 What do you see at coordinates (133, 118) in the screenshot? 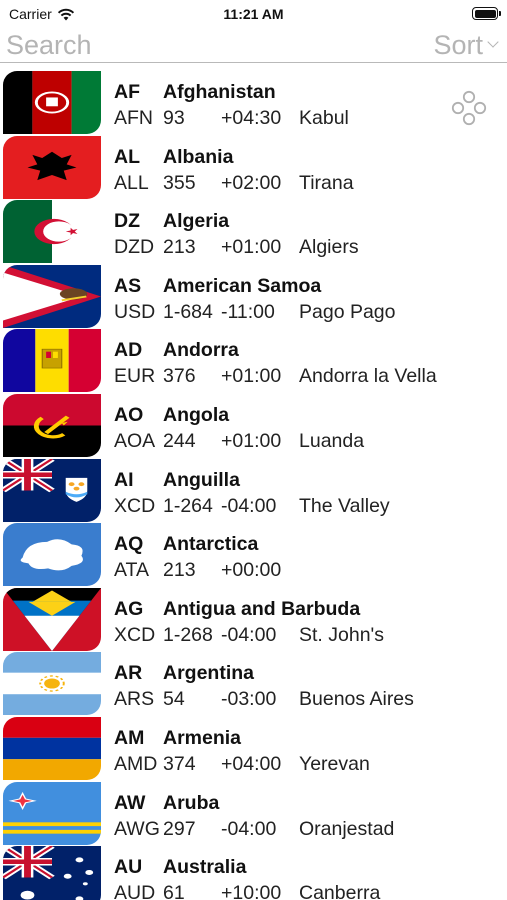
I see `currency-code: AFN` at bounding box center [133, 118].